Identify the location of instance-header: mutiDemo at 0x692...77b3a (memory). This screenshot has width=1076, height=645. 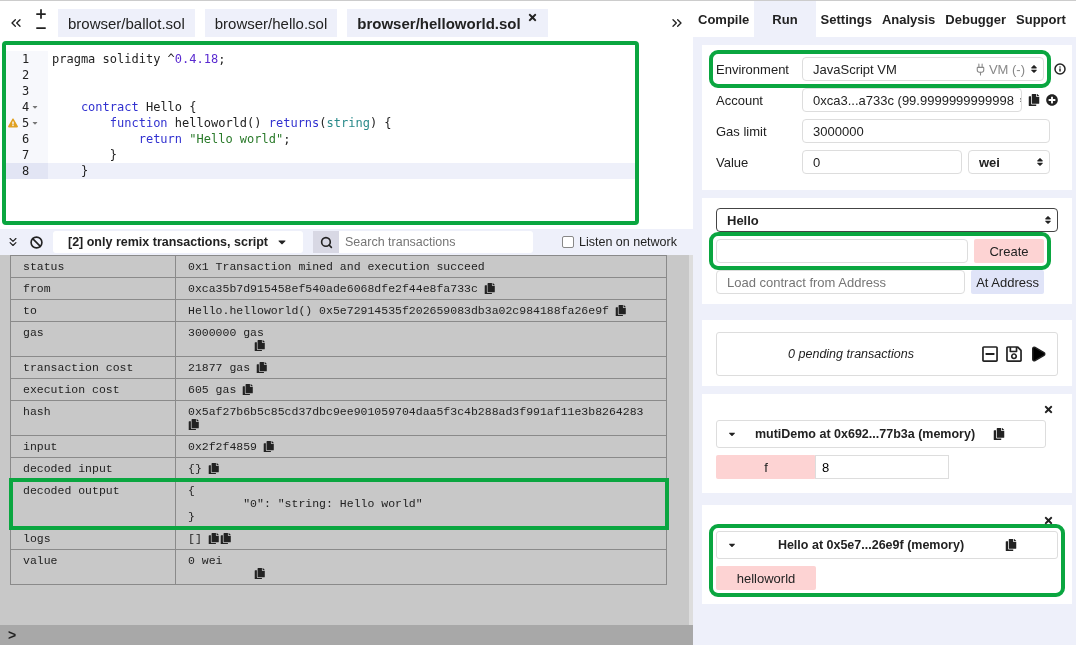
(881, 434).